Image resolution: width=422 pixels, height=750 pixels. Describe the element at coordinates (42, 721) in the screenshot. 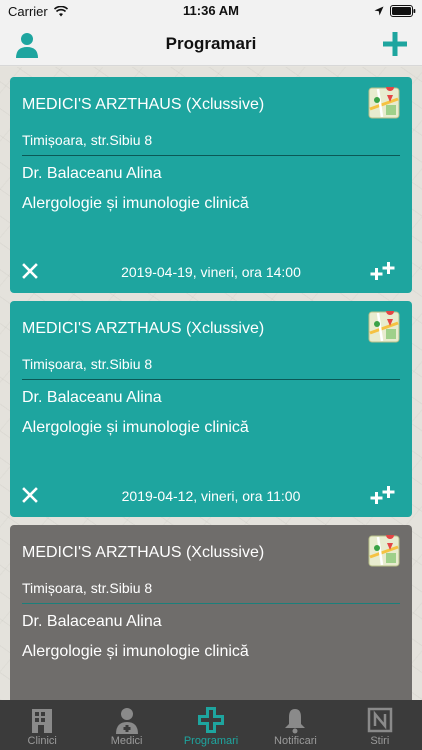

I see `building-icon` at that location.